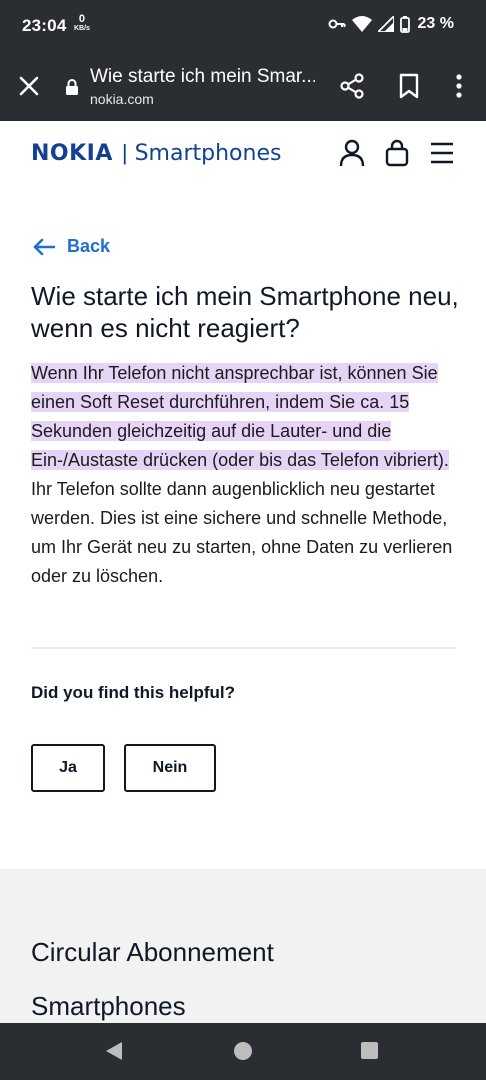 The height and width of the screenshot is (1080, 486). Describe the element at coordinates (68, 768) in the screenshot. I see `feedback-yes-button: Ja` at that location.